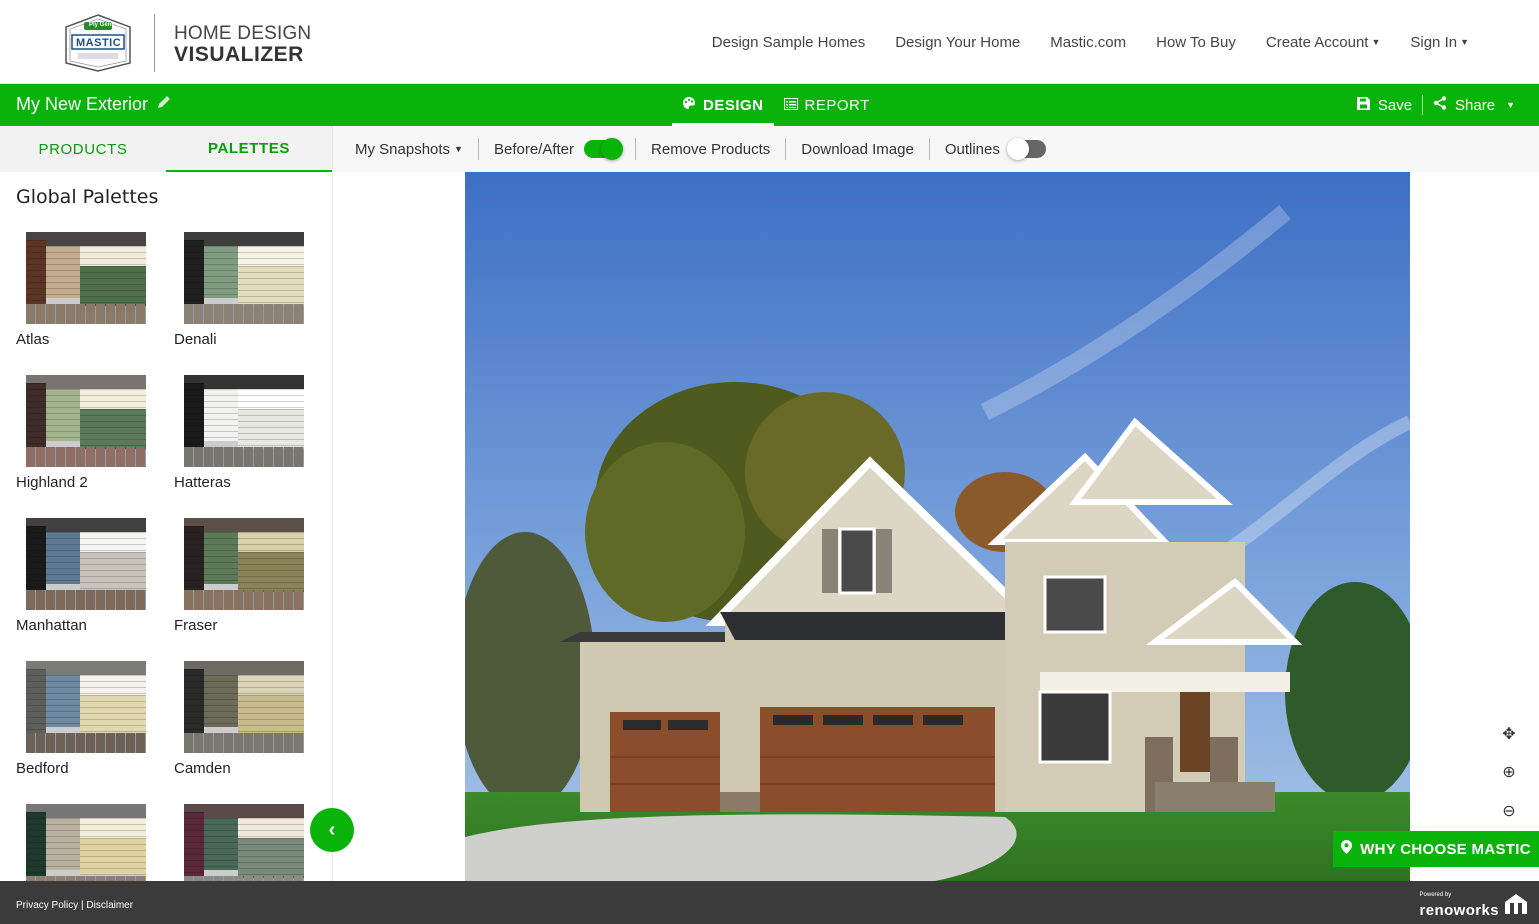 The height and width of the screenshot is (924, 1539). I want to click on panel-tabs: PRODUCTS PALETTES, so click(166, 149).